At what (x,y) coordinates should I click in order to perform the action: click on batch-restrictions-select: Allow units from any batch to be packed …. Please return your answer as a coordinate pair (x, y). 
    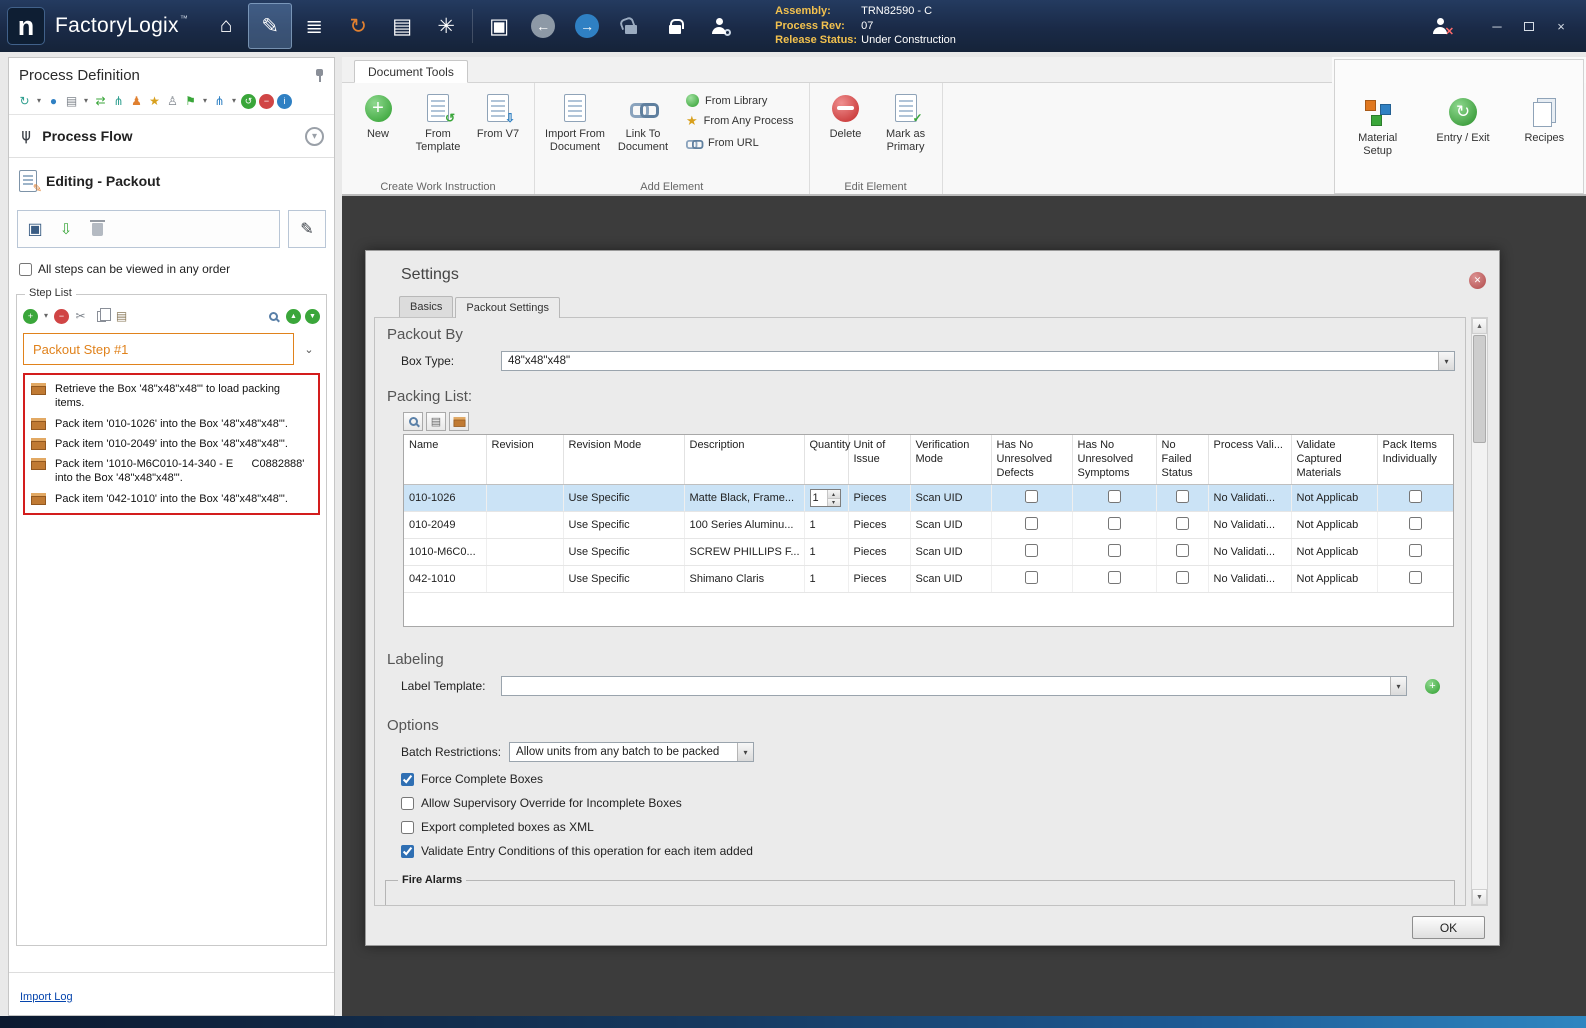
    Looking at the image, I should click on (632, 752).